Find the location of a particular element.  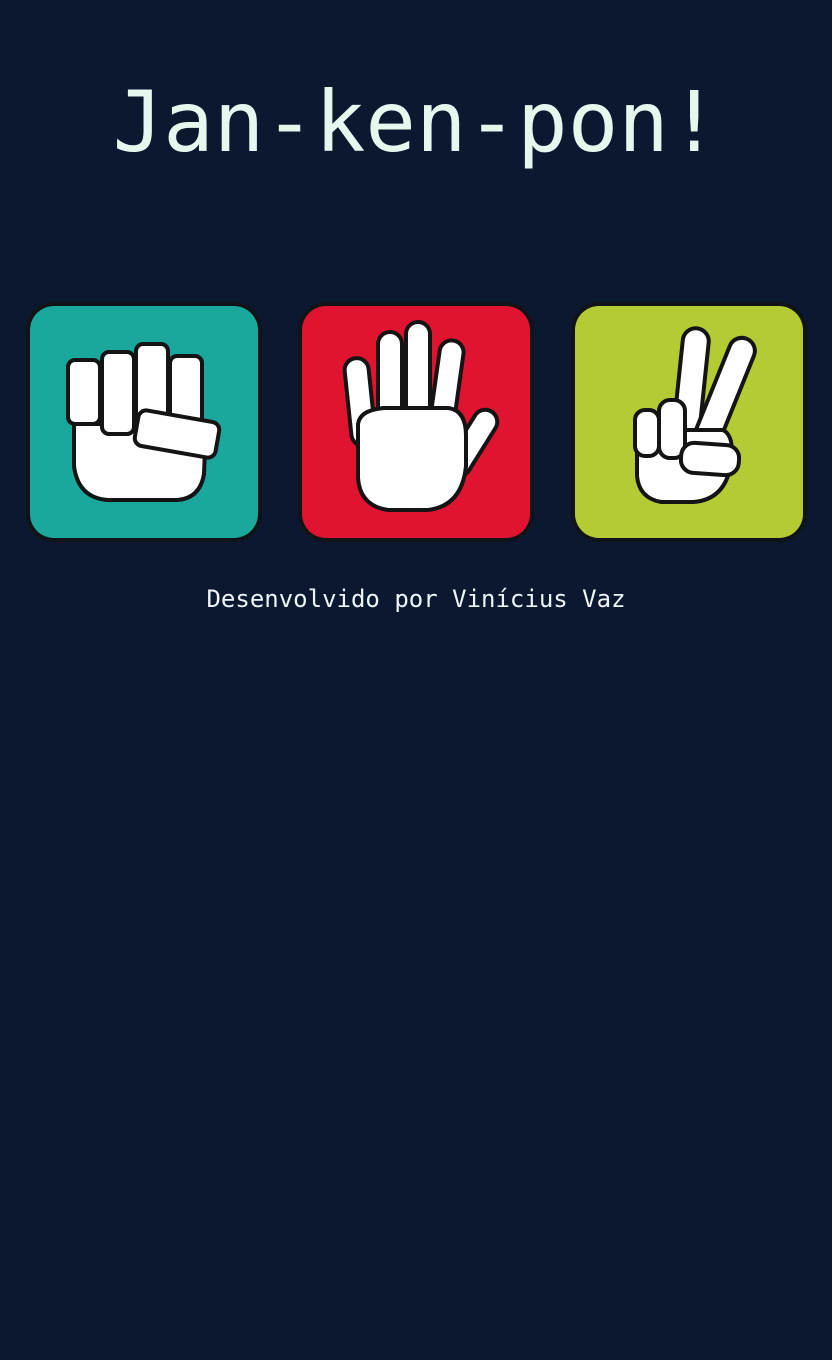

paper-open-hand-icon is located at coordinates (421, 416).